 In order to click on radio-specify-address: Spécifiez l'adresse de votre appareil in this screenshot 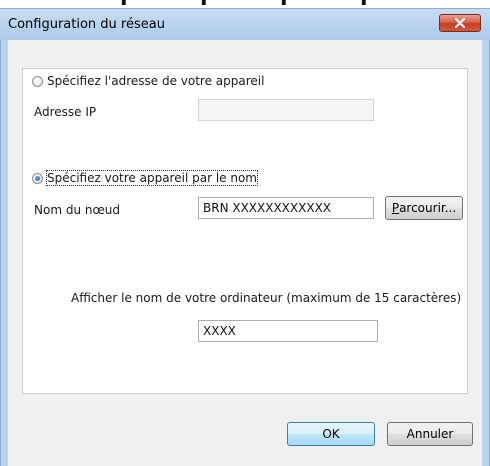, I will do `click(148, 81)`.